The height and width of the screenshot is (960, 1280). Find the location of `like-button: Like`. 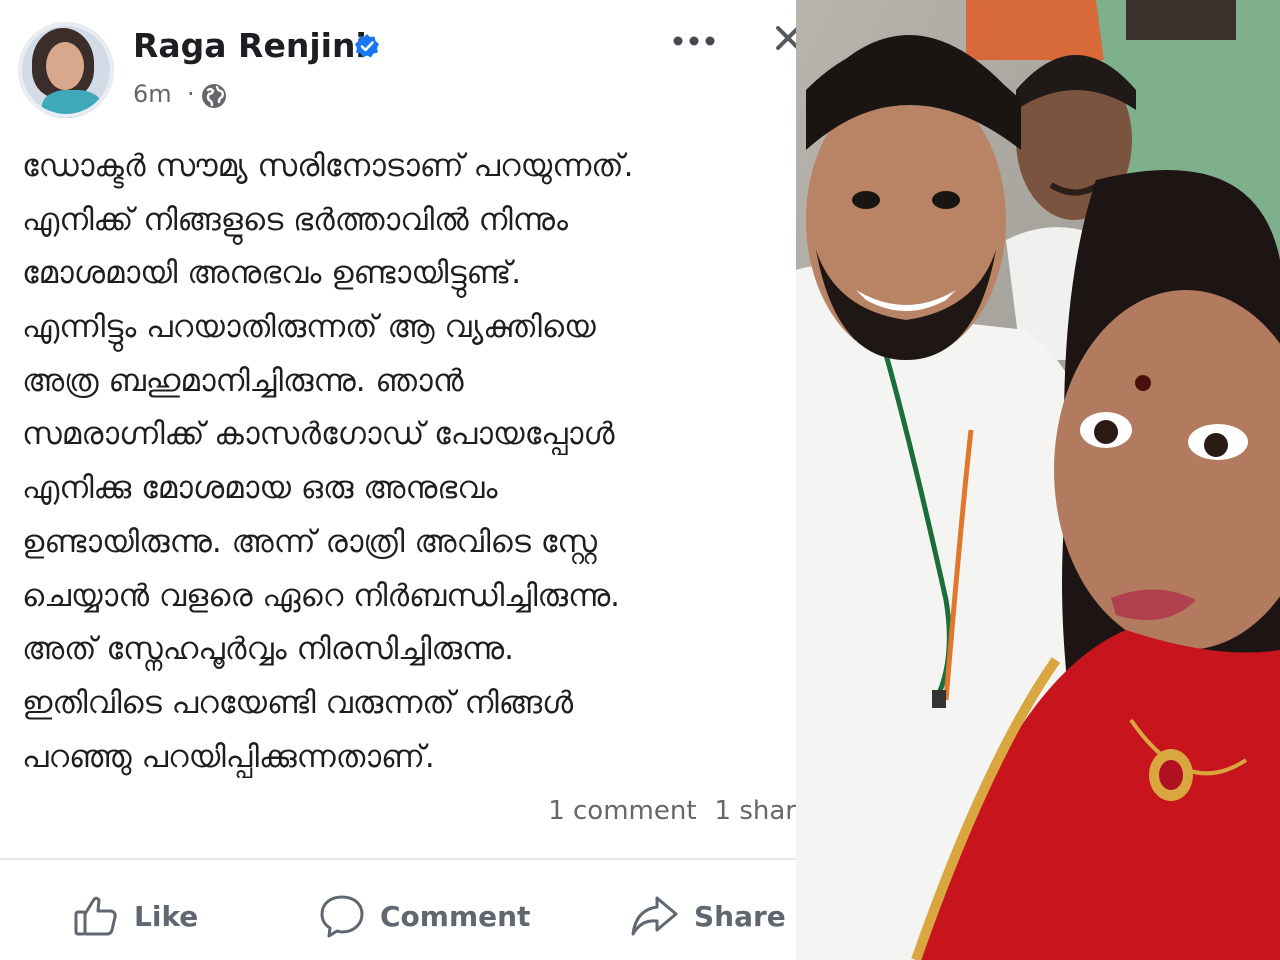

like-button: Like is located at coordinates (135, 916).